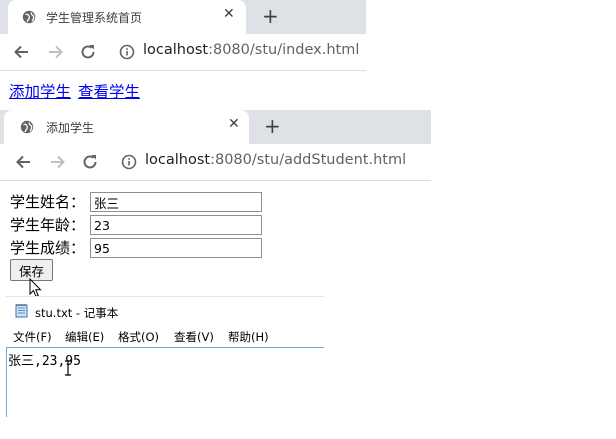 This screenshot has width=616, height=439. I want to click on browser-toolbar-1: localhost:8080/stu/index.html, so click(183, 52).